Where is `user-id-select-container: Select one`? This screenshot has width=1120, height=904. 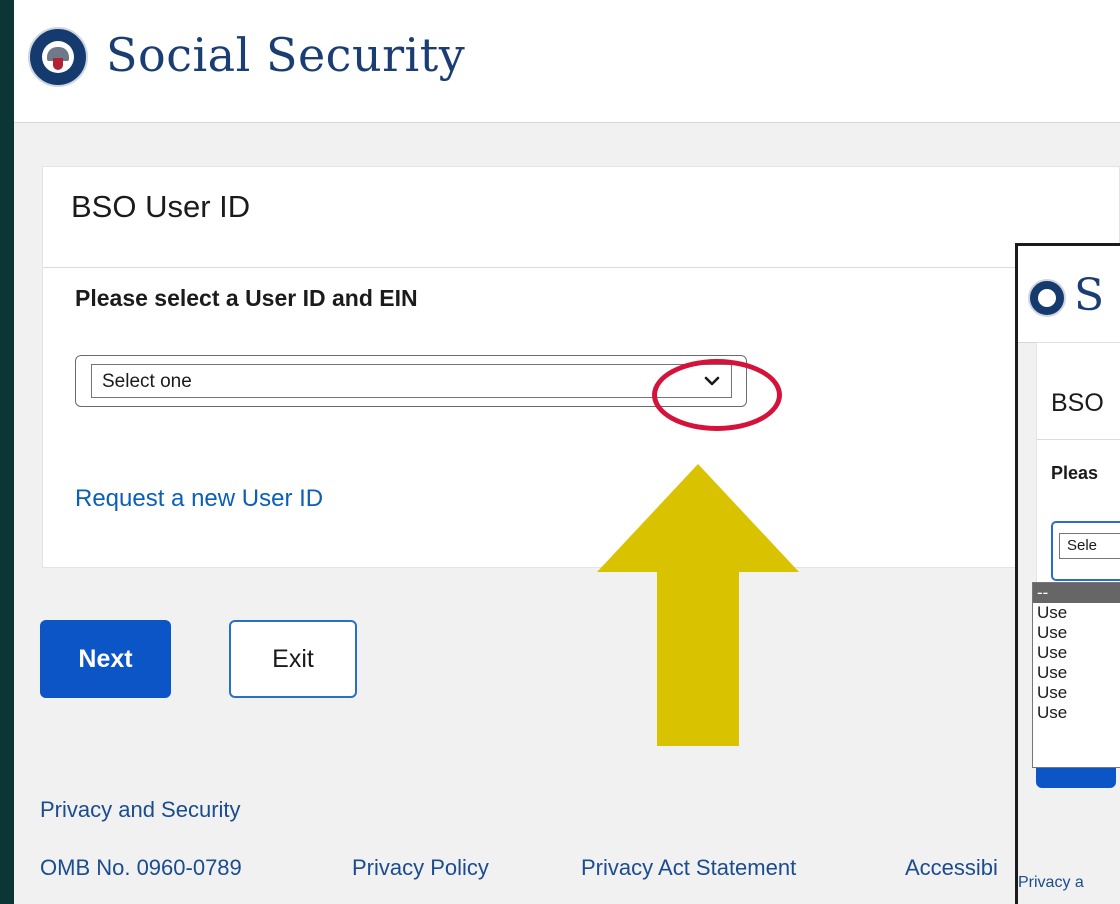 user-id-select-container: Select one is located at coordinates (411, 381).